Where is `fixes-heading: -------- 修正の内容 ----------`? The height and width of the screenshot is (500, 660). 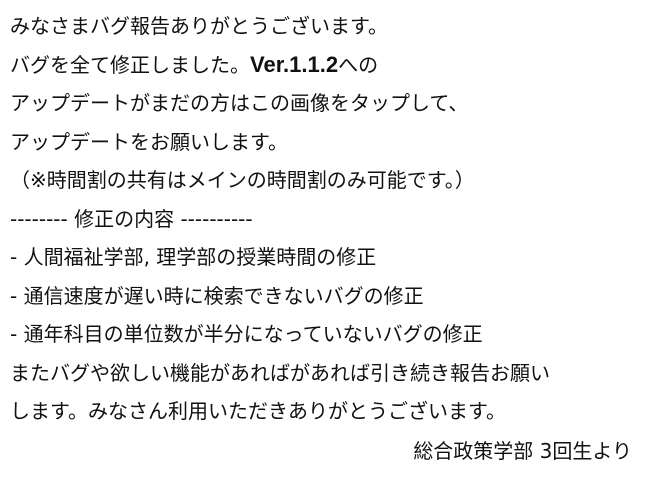
fixes-heading: -------- 修正の内容 ---------- is located at coordinates (131, 218).